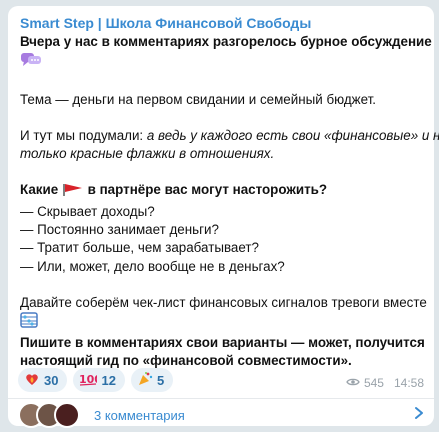 Image resolution: width=439 pixels, height=432 pixels. What do you see at coordinates (373, 383) in the screenshot?
I see `views-count: 545` at bounding box center [373, 383].